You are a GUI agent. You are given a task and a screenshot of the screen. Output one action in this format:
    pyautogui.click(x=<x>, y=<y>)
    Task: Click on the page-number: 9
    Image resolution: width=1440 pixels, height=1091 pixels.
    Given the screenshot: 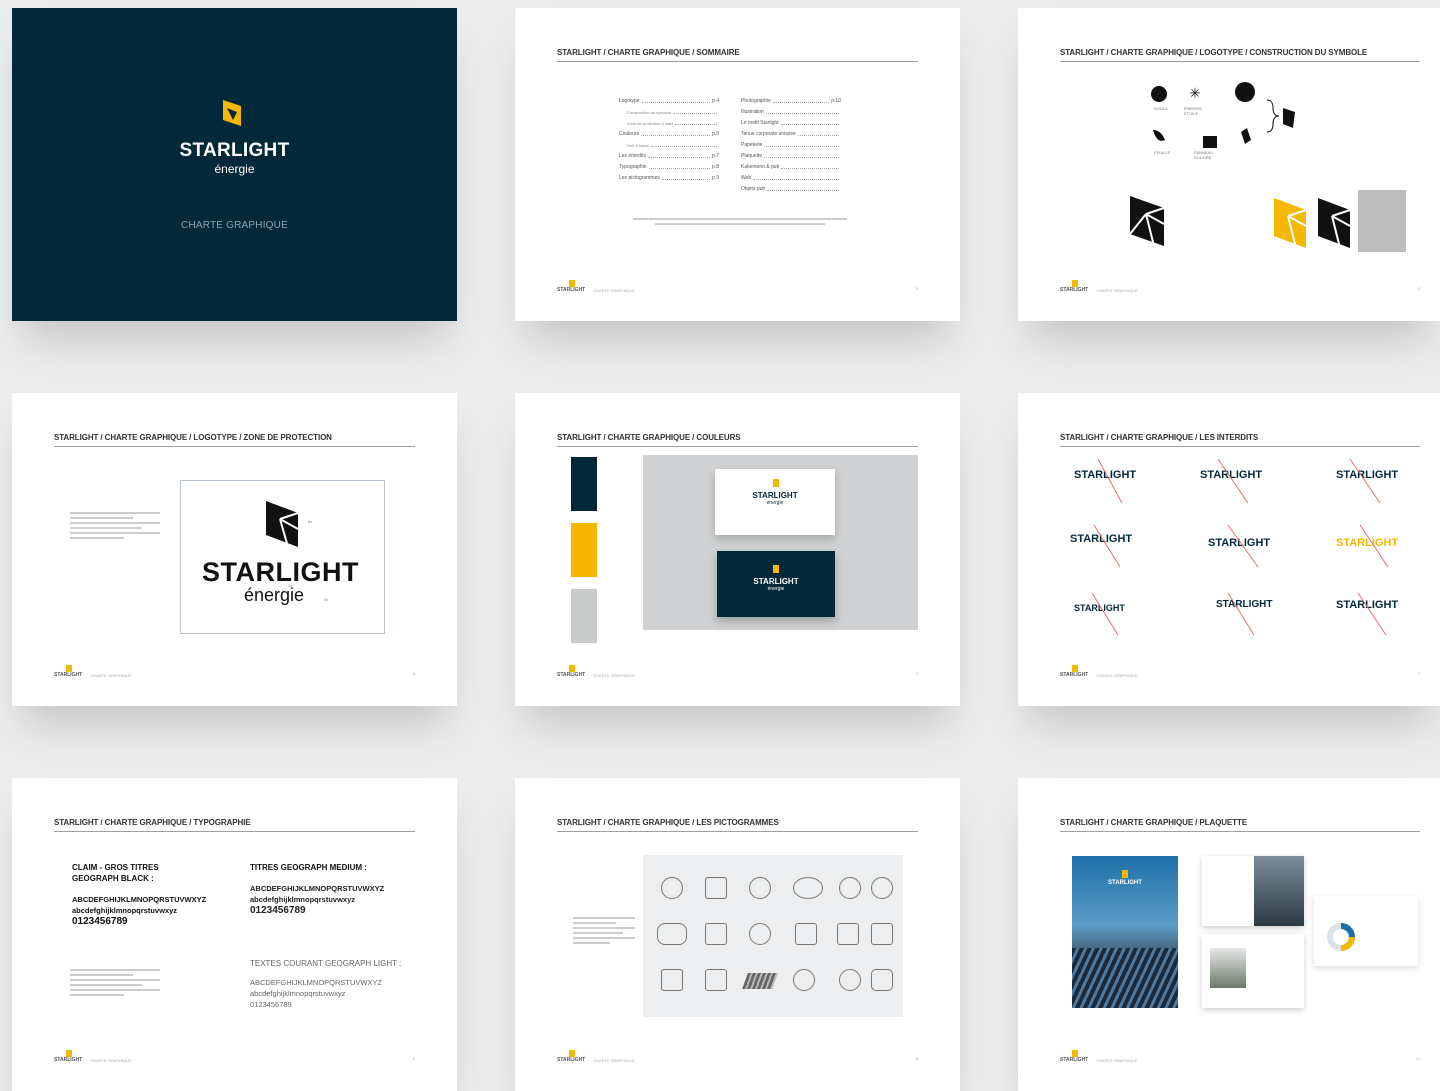 What is the action you would take?
    pyautogui.click(x=916, y=1058)
    